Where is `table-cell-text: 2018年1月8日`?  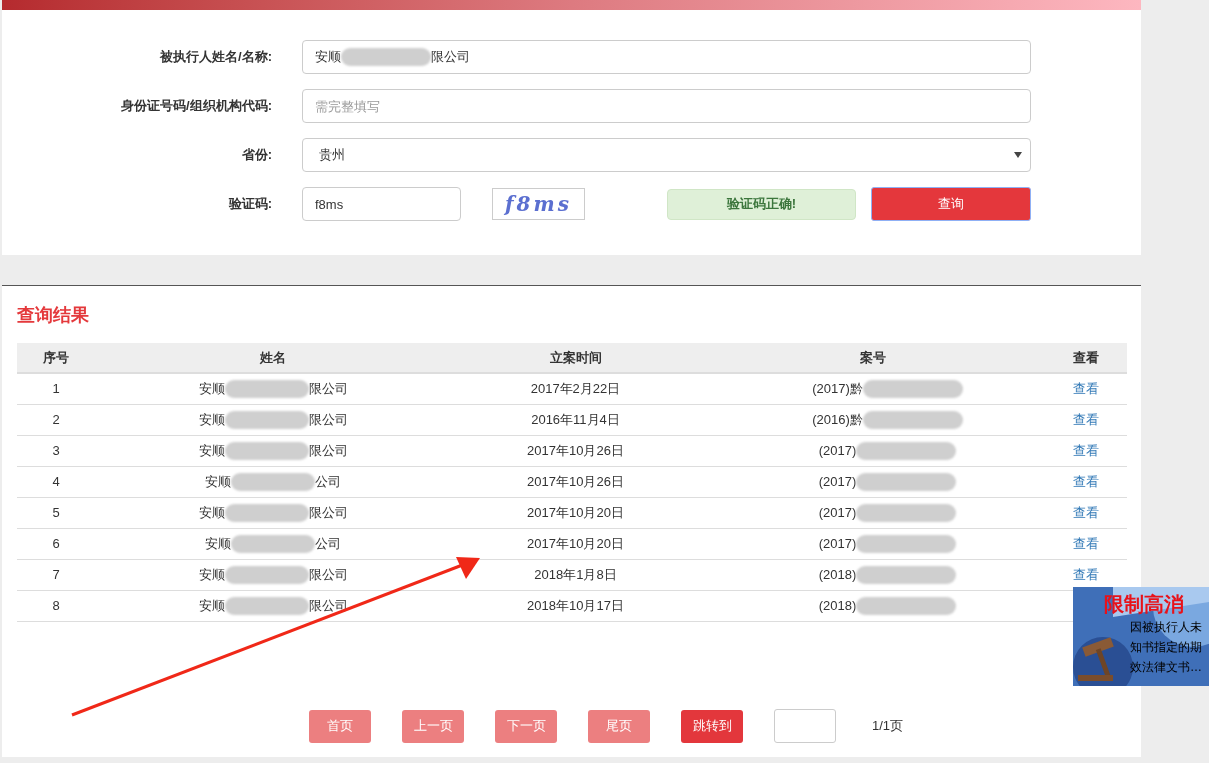
table-cell-text: 2018年1月8日 is located at coordinates (575, 575).